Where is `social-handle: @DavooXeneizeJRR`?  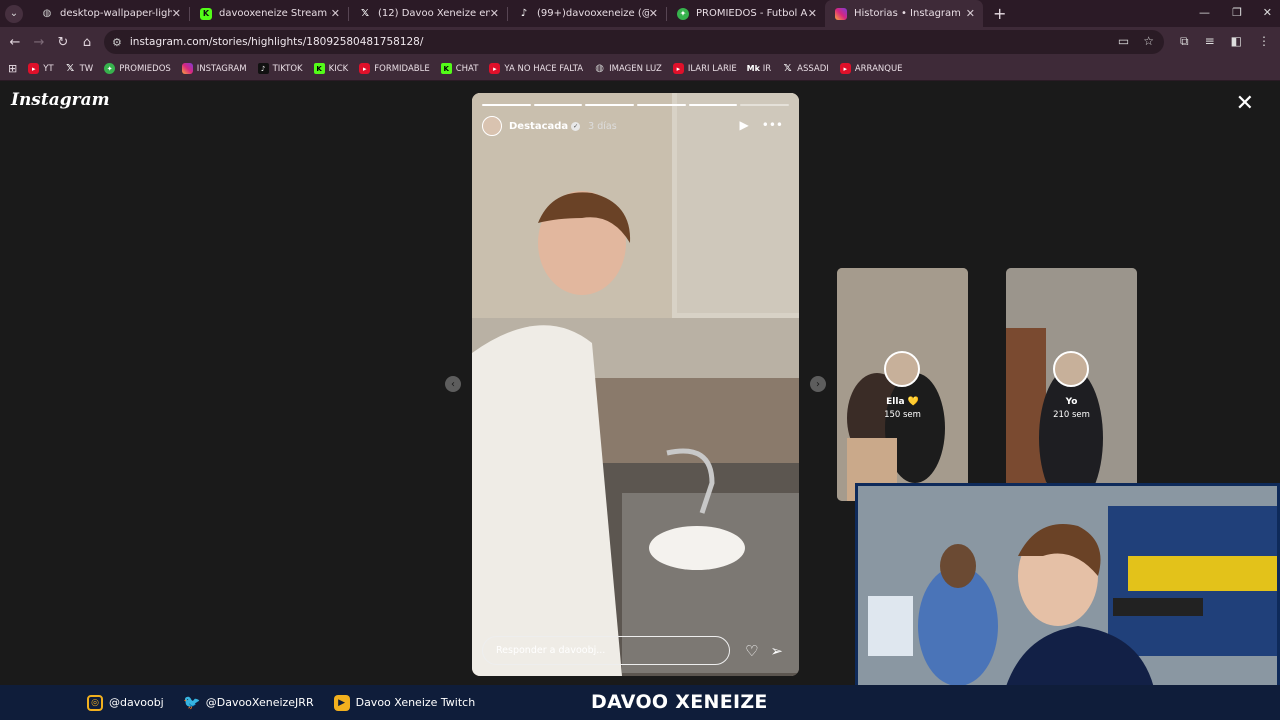 social-handle: @DavooXeneizeJRR is located at coordinates (259, 702).